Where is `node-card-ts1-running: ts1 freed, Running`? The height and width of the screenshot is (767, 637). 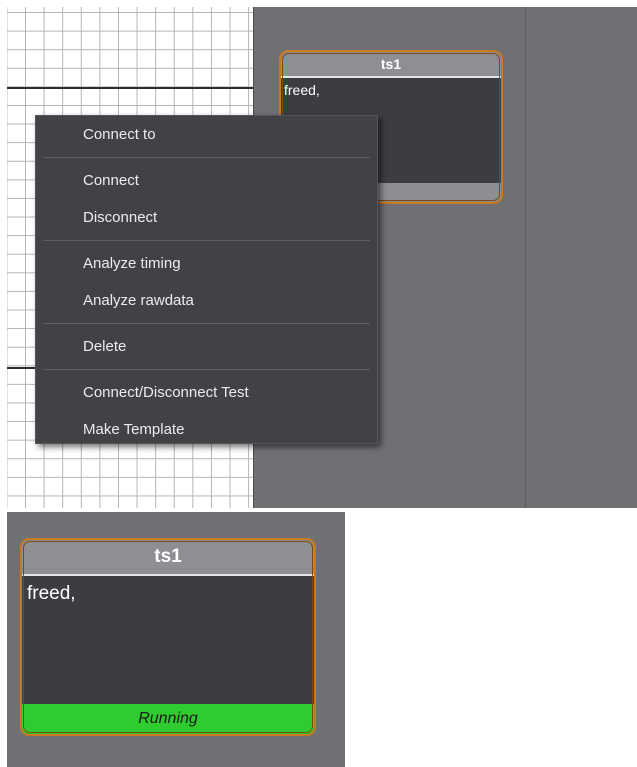
node-card-ts1-running: ts1 freed, Running is located at coordinates (168, 637).